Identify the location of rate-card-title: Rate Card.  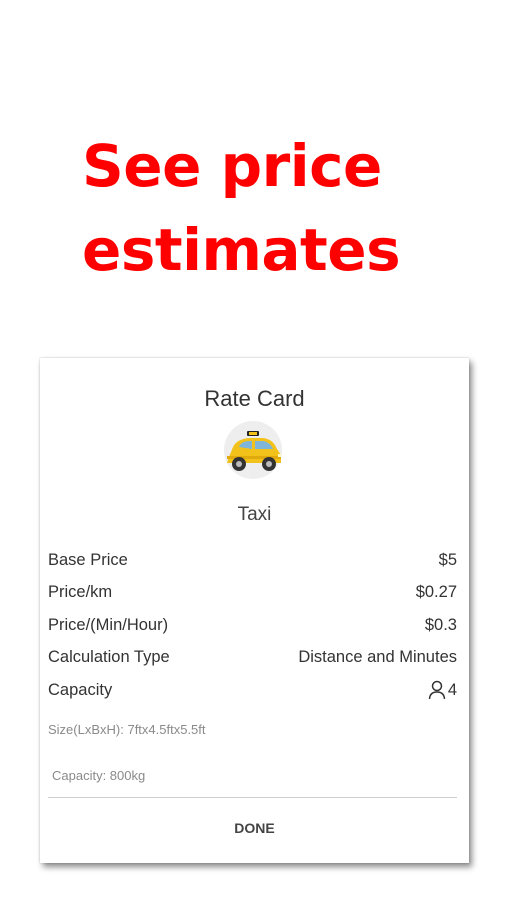
(254, 398).